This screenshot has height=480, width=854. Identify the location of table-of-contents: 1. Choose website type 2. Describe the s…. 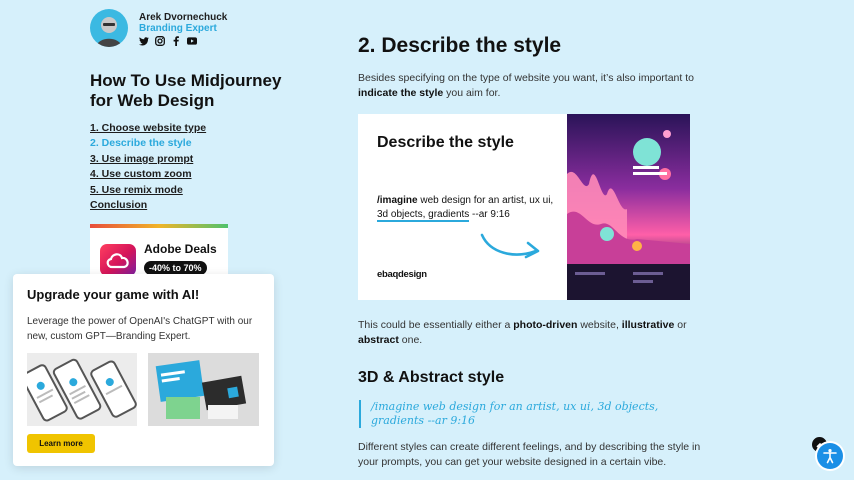
(148, 167).